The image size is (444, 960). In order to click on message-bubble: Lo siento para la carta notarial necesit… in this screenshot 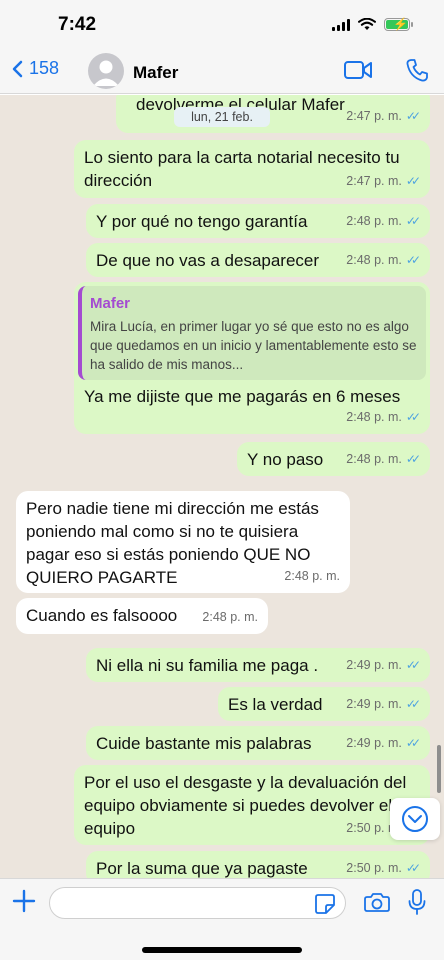, I will do `click(252, 169)`.